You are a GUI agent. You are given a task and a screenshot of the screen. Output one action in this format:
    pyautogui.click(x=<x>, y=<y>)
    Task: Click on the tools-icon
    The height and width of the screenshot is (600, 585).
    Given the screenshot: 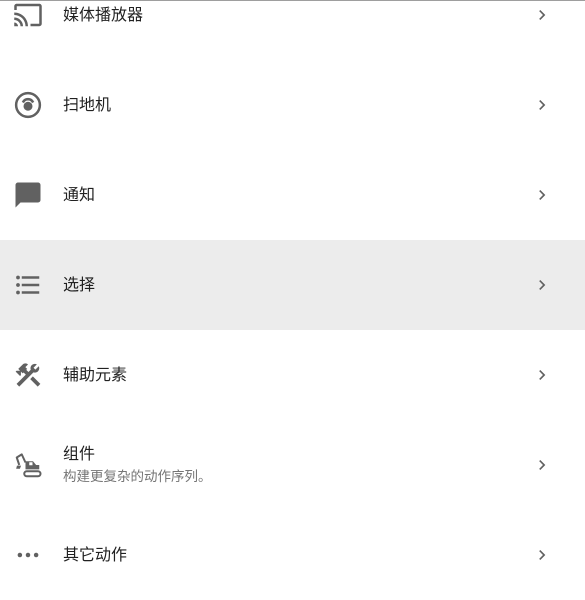 What is the action you would take?
    pyautogui.click(x=28, y=375)
    